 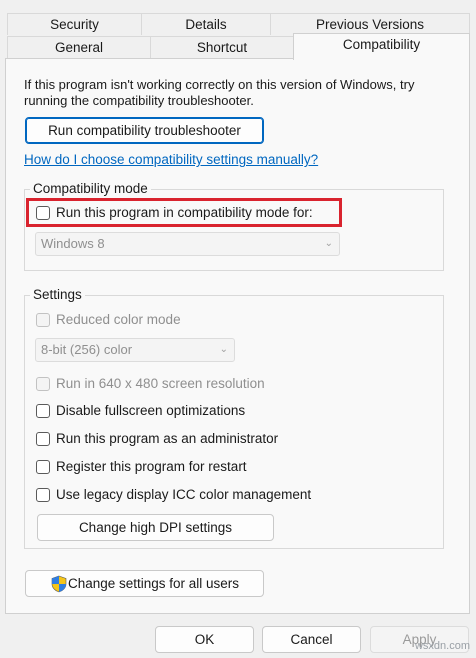 I want to click on legacy-icc-label: Use legacy display ICC color management, so click(x=183, y=494).